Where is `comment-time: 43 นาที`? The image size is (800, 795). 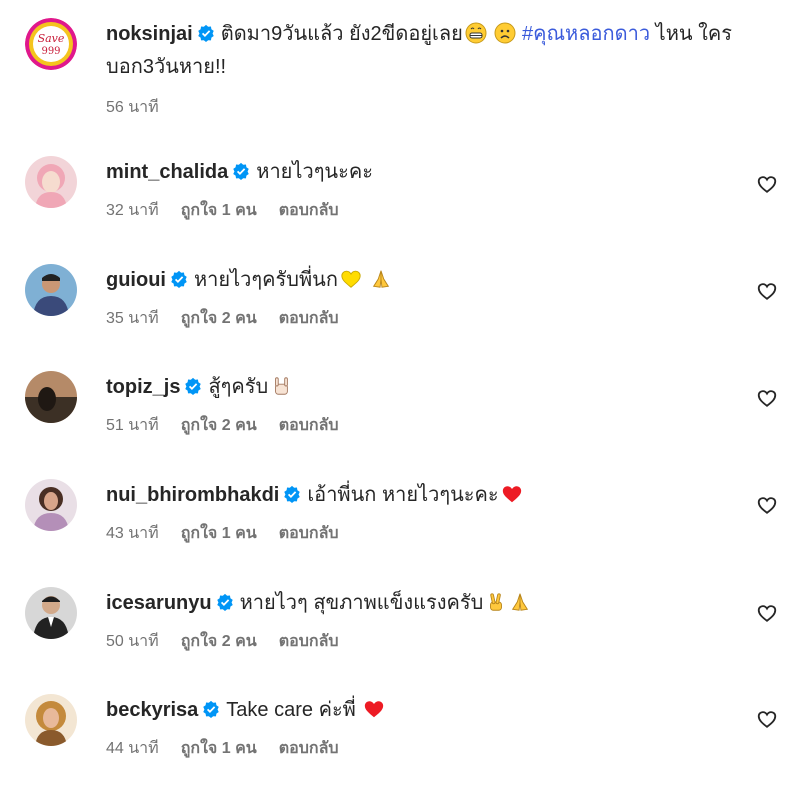
comment-time: 43 นาที is located at coordinates (132, 533).